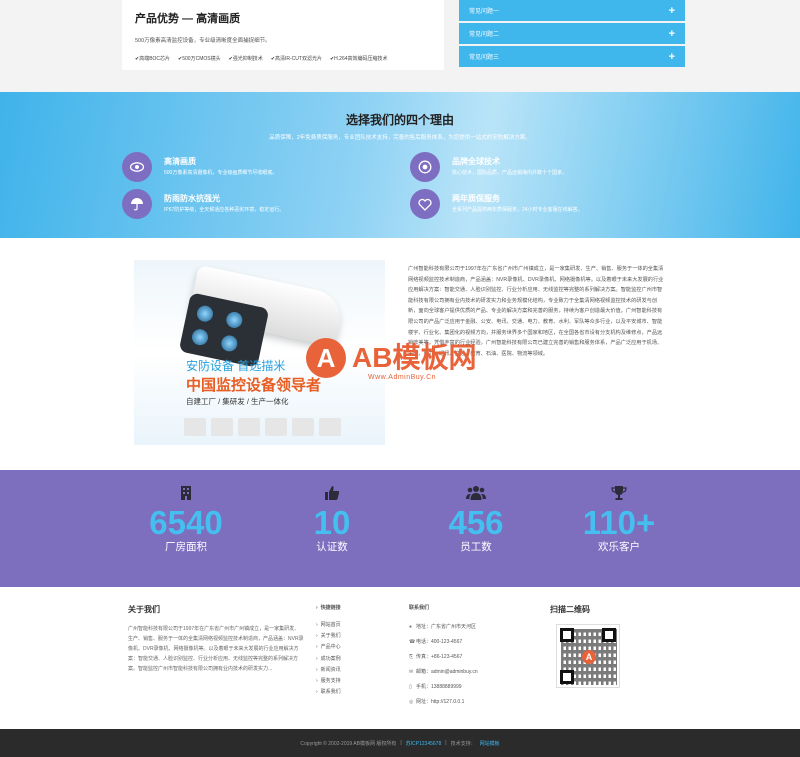 Image resolution: width=800 pixels, height=757 pixels. What do you see at coordinates (186, 494) in the screenshot?
I see `building-icon` at bounding box center [186, 494].